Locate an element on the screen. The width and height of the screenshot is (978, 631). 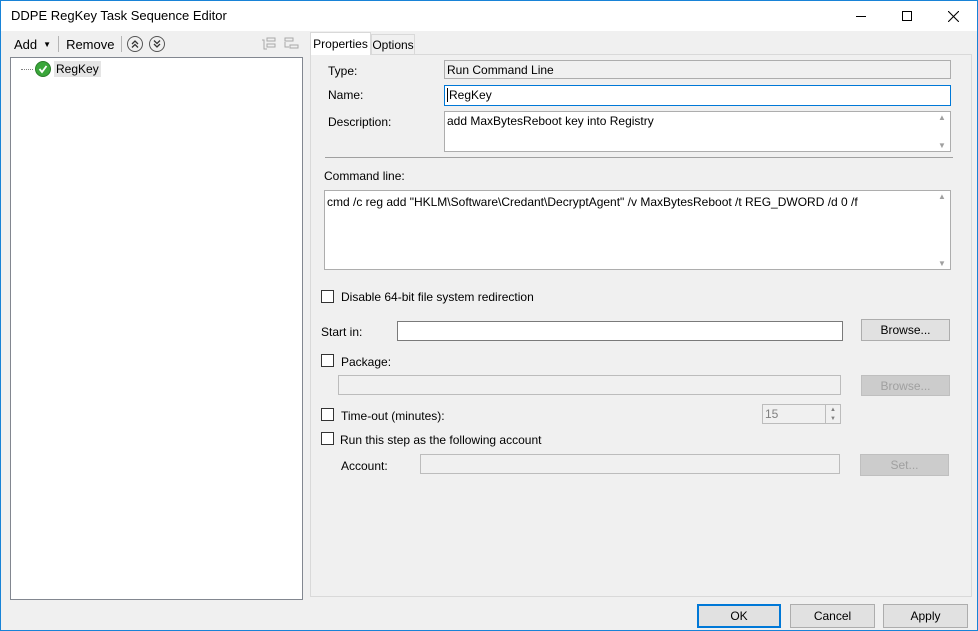
description-label: Description: is located at coordinates (360, 122).